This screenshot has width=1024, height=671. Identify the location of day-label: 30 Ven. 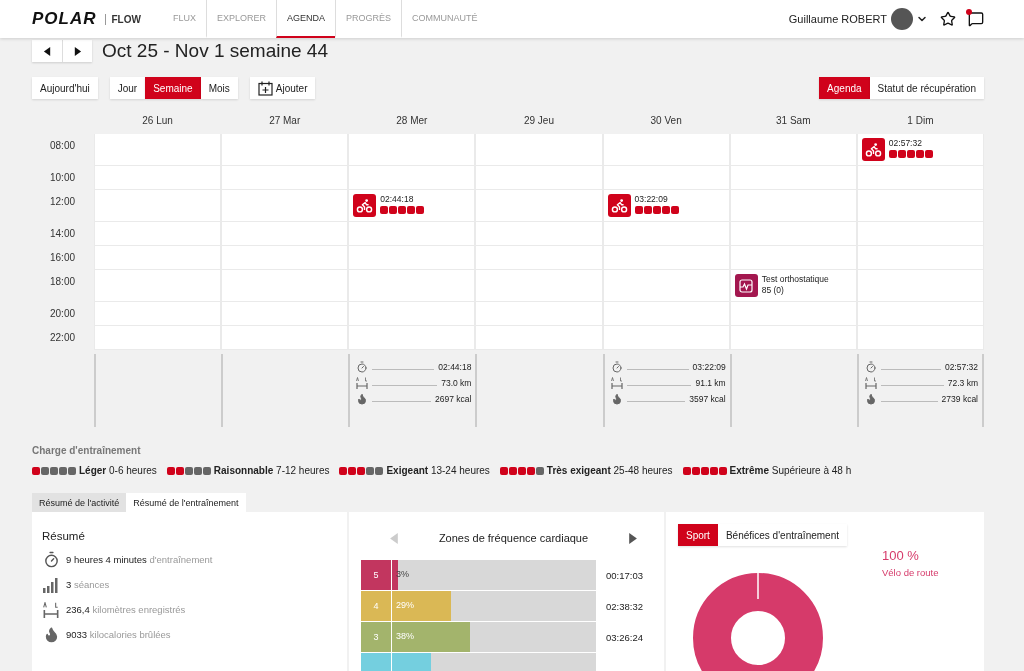
(666, 120).